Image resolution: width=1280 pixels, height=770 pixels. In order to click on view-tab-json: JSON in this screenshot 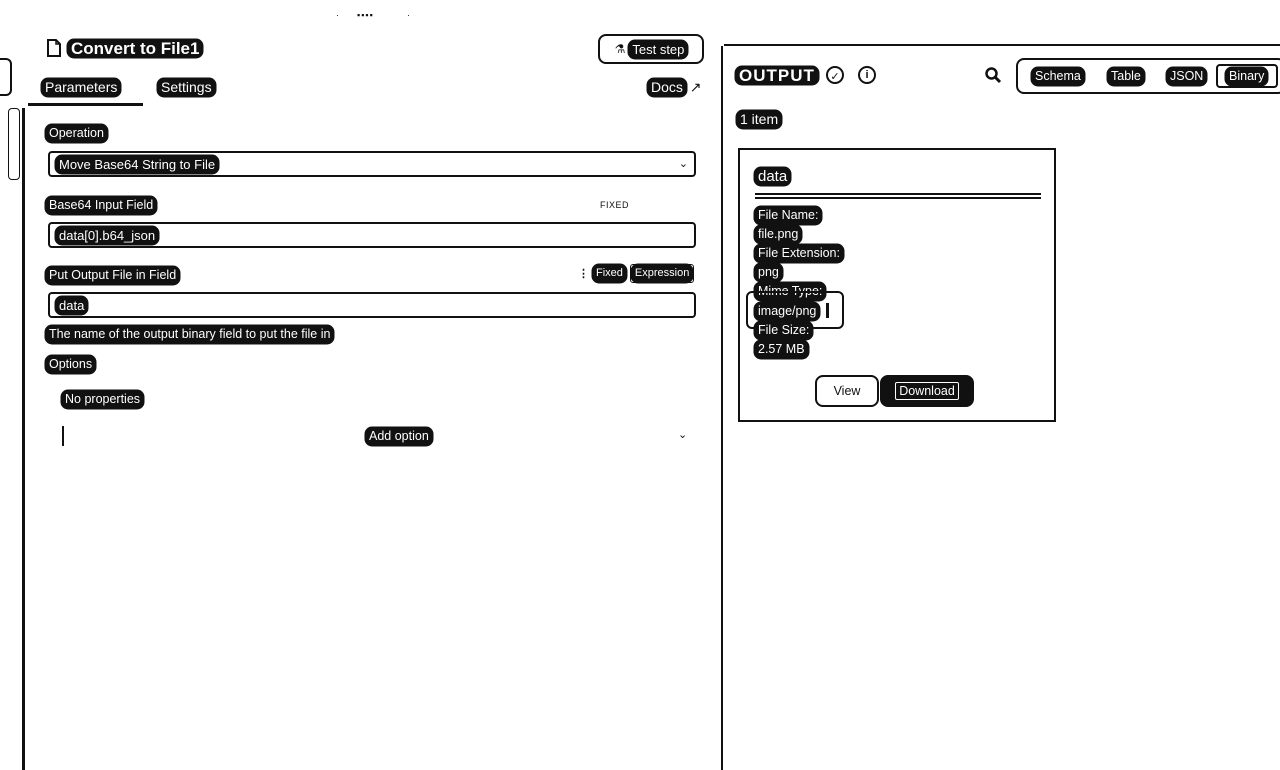, I will do `click(1187, 76)`.